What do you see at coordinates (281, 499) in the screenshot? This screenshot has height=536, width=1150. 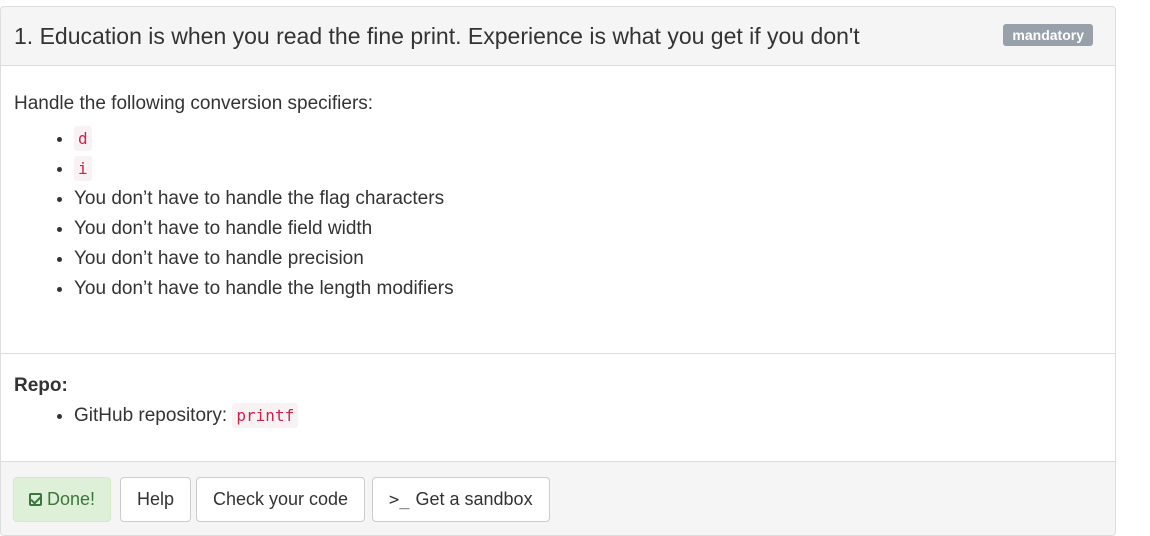 I see `check-code-button: Check your code` at bounding box center [281, 499].